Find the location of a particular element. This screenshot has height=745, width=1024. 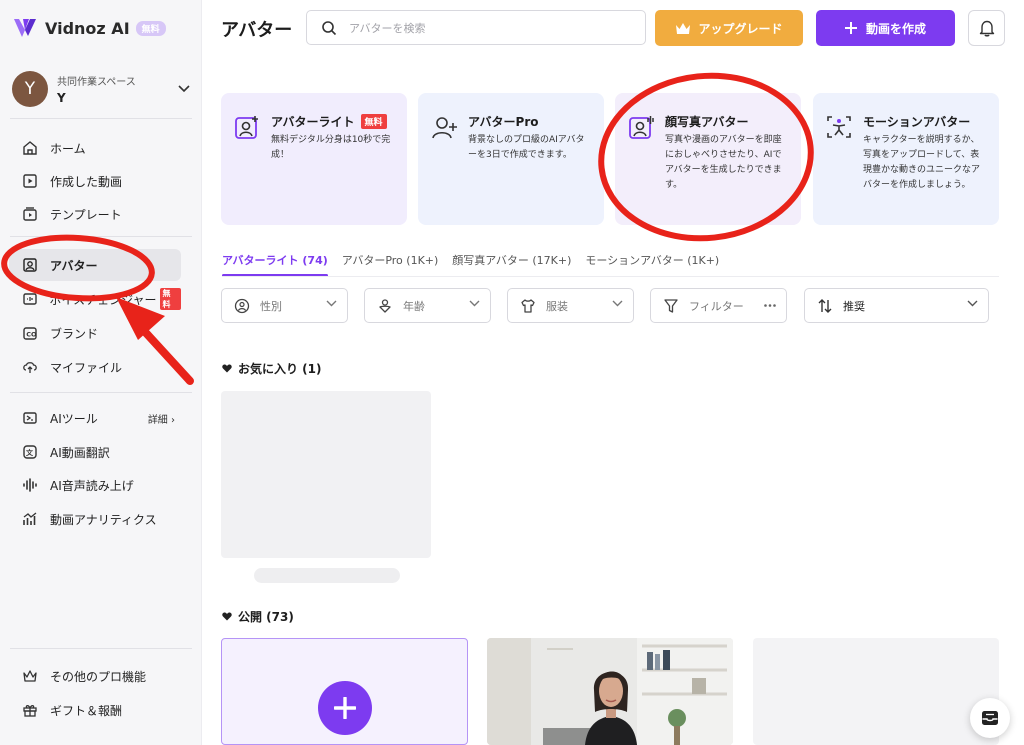

search-input: アバターを検索 is located at coordinates (476, 27).